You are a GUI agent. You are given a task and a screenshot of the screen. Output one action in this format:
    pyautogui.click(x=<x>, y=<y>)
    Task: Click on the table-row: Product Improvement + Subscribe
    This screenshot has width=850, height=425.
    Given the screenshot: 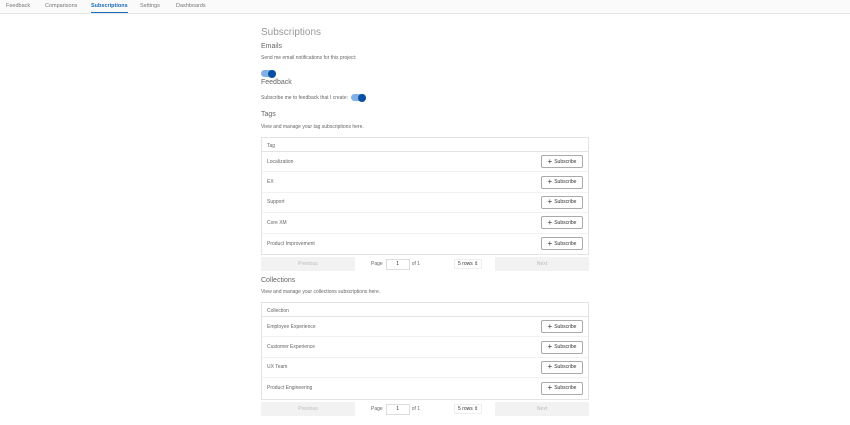 What is the action you would take?
    pyautogui.click(x=425, y=244)
    